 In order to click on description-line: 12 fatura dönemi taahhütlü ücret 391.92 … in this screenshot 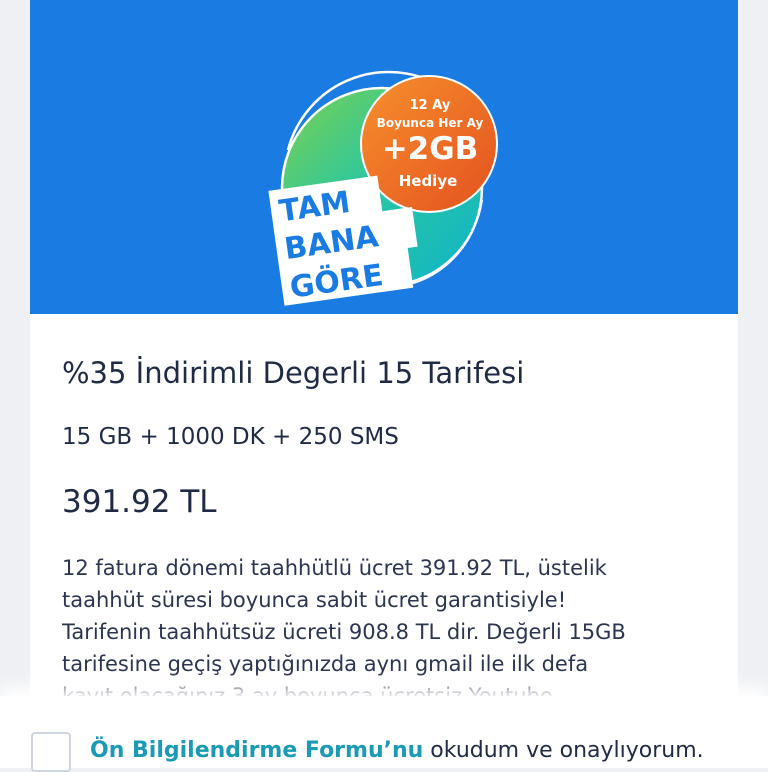, I will do `click(334, 568)`.